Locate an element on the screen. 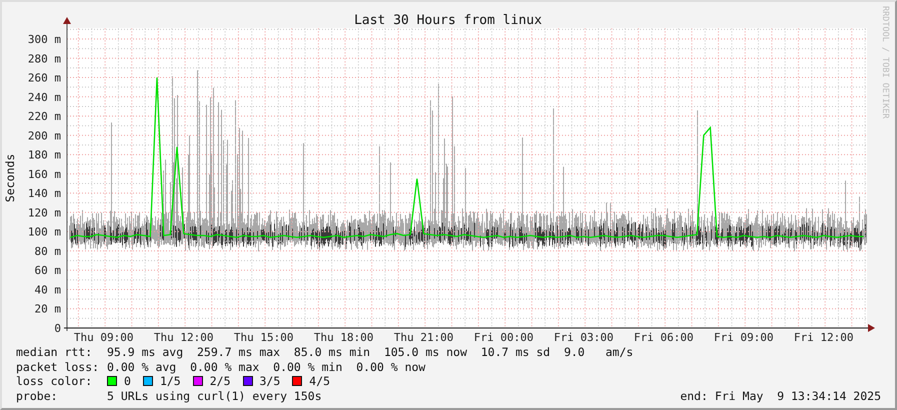  x-tick-label: Thu 12:00 is located at coordinates (184, 337).